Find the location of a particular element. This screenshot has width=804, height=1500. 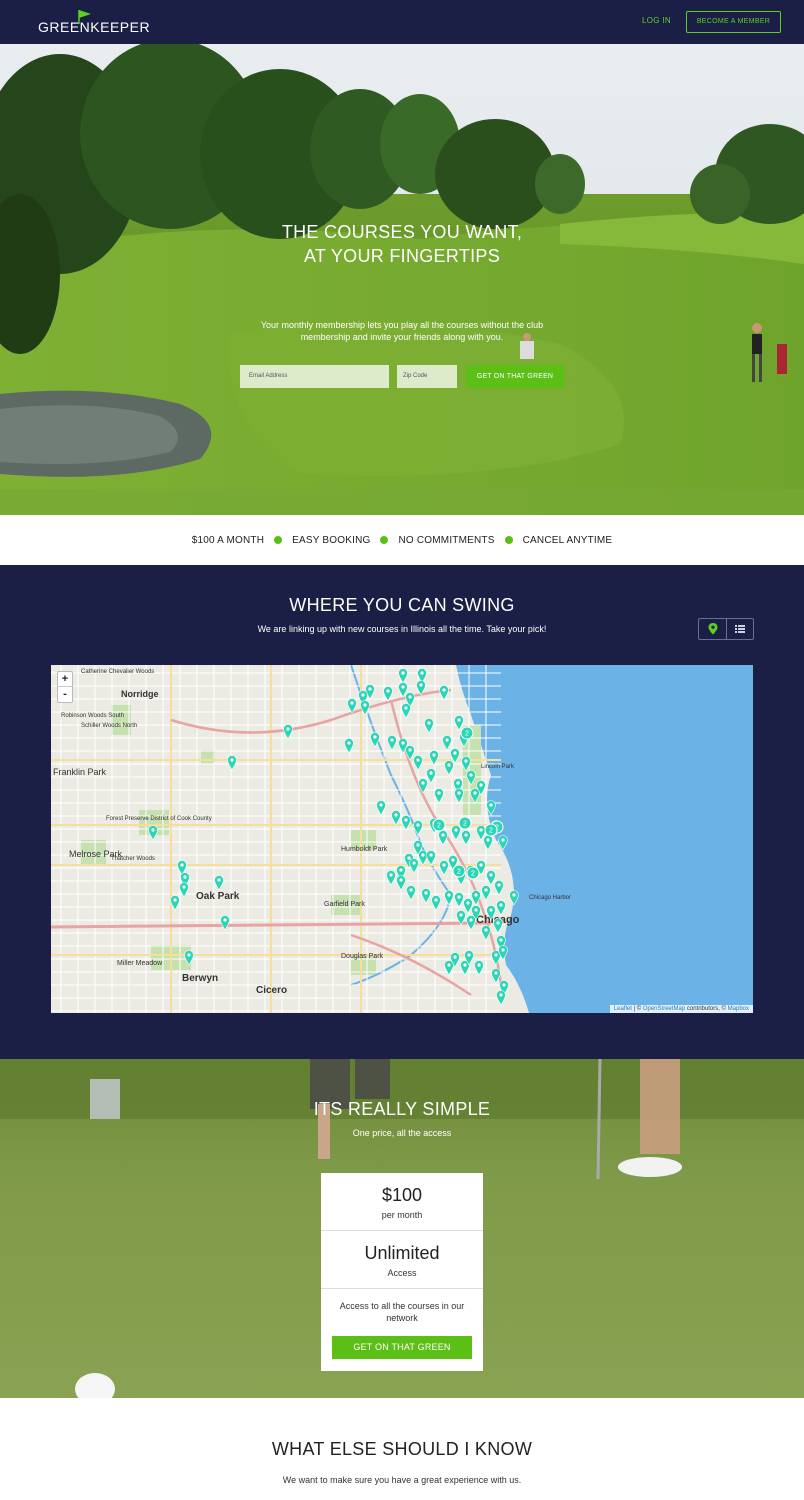

attribution-text: contributors, © is located at coordinates (706, 1009).